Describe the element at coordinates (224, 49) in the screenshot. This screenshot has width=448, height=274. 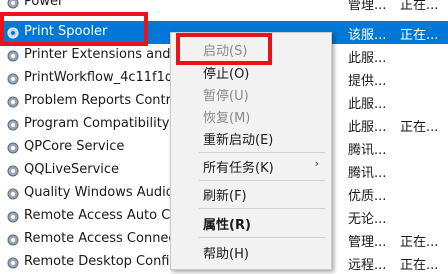
I see `highlight-box-start` at that location.